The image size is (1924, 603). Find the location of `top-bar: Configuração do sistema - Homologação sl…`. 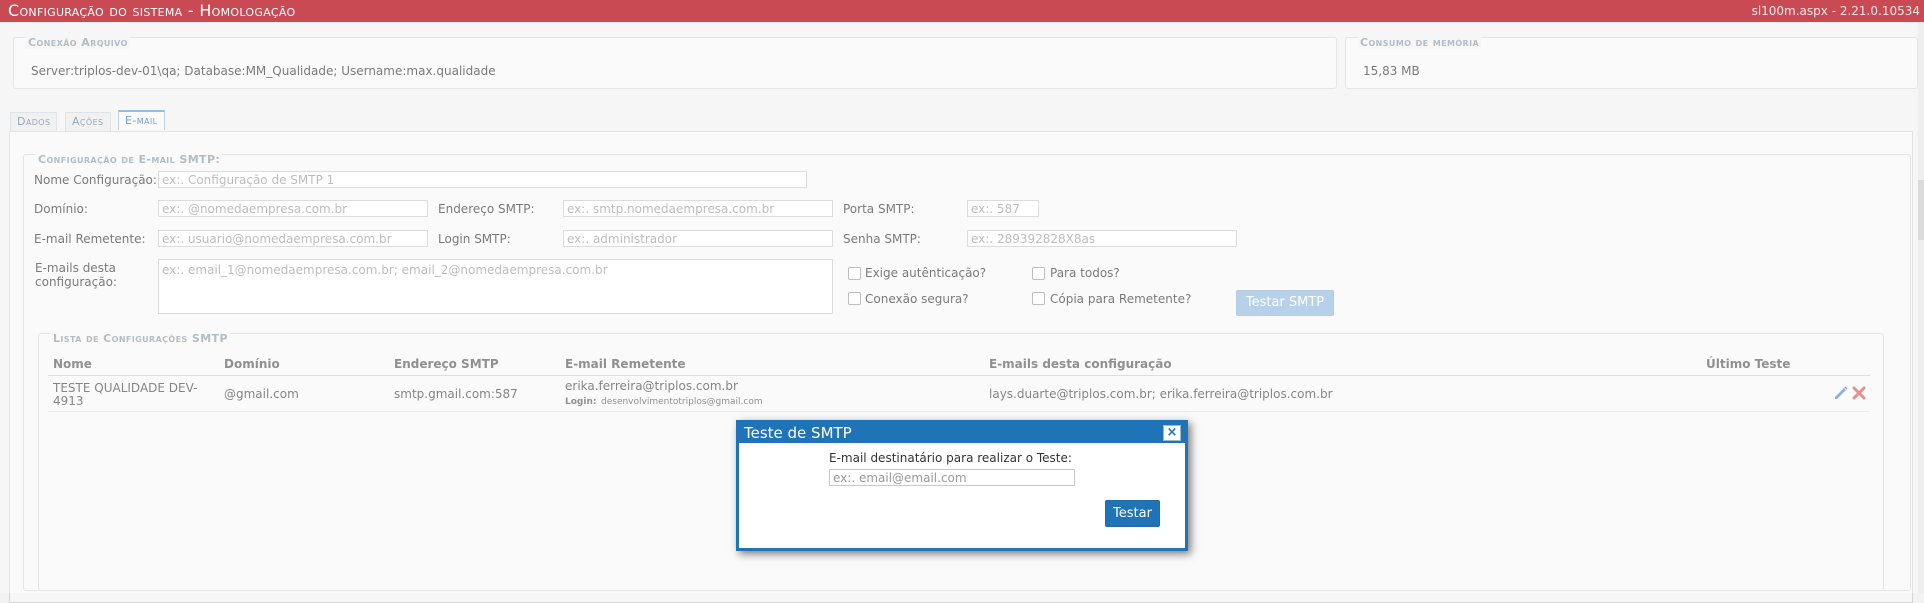

top-bar: Configuração do sistema - Homologação sl… is located at coordinates (962, 11).